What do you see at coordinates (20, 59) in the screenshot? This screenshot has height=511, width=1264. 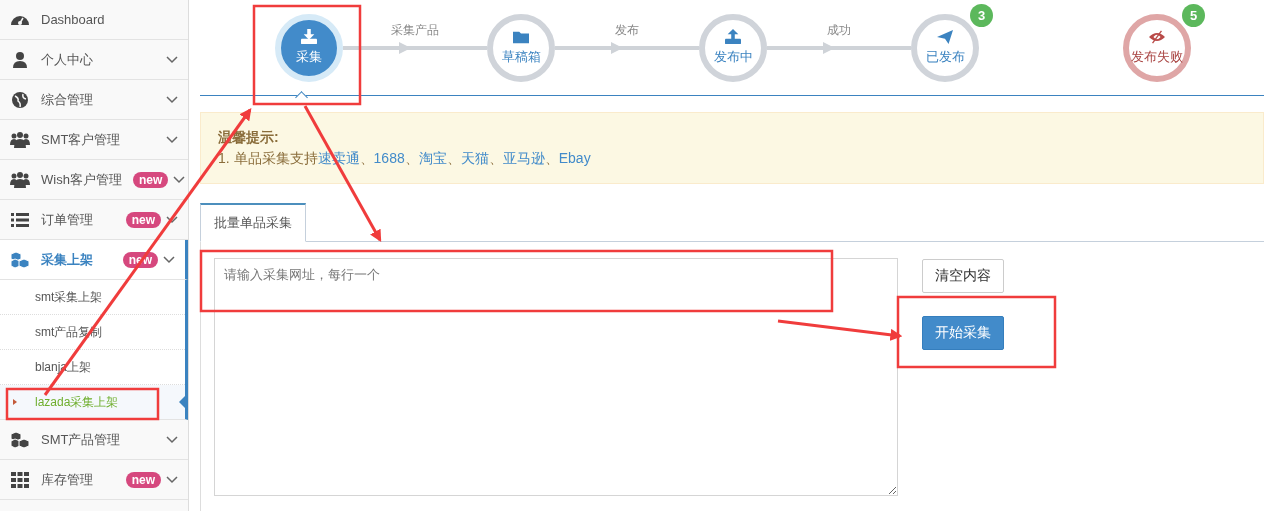 I see `user-icon` at bounding box center [20, 59].